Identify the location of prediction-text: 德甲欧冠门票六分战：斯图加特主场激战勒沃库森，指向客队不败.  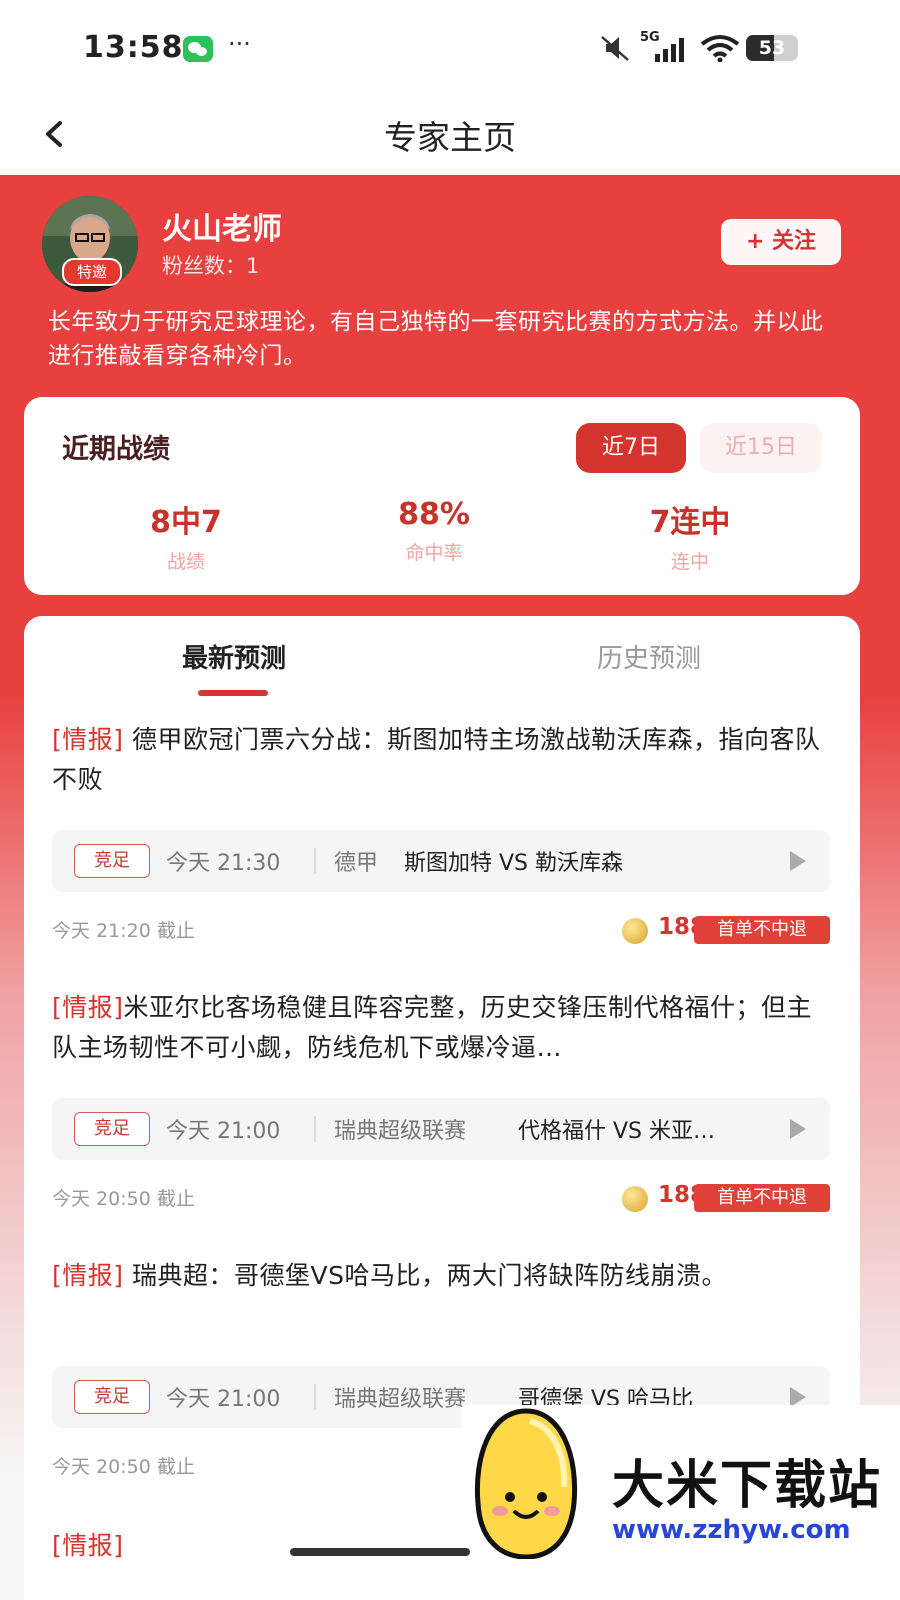
(436, 759).